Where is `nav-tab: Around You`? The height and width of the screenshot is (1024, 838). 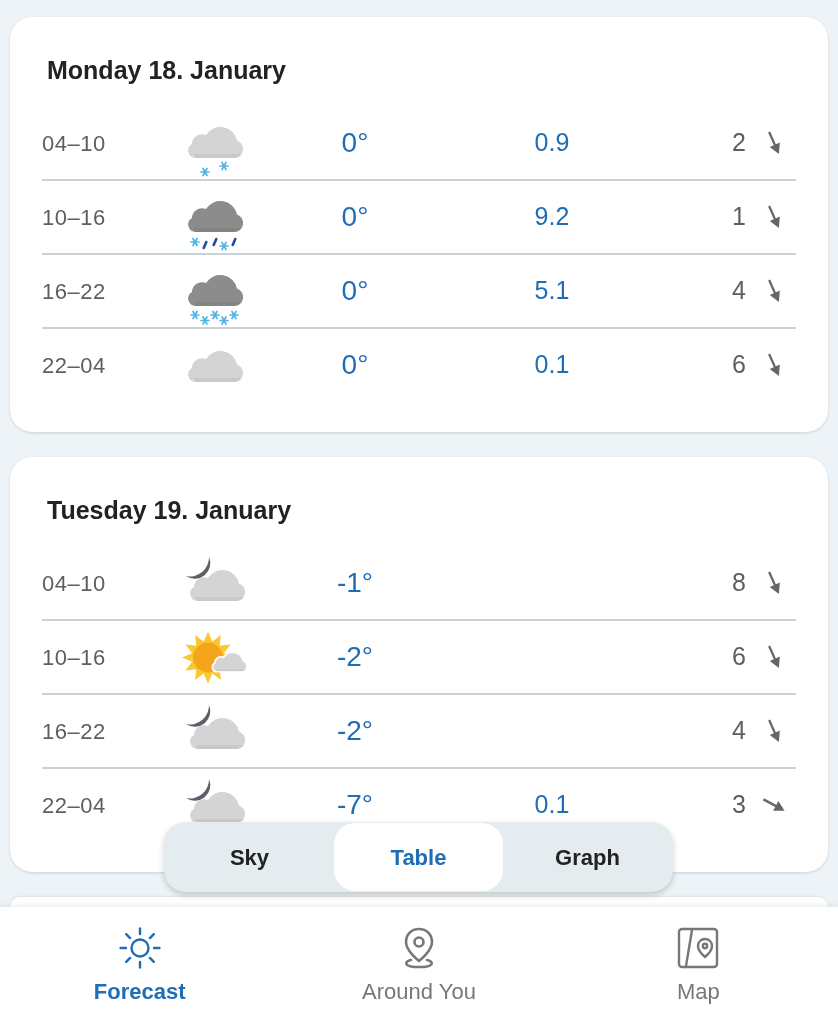
nav-tab: Around You is located at coordinates (419, 965).